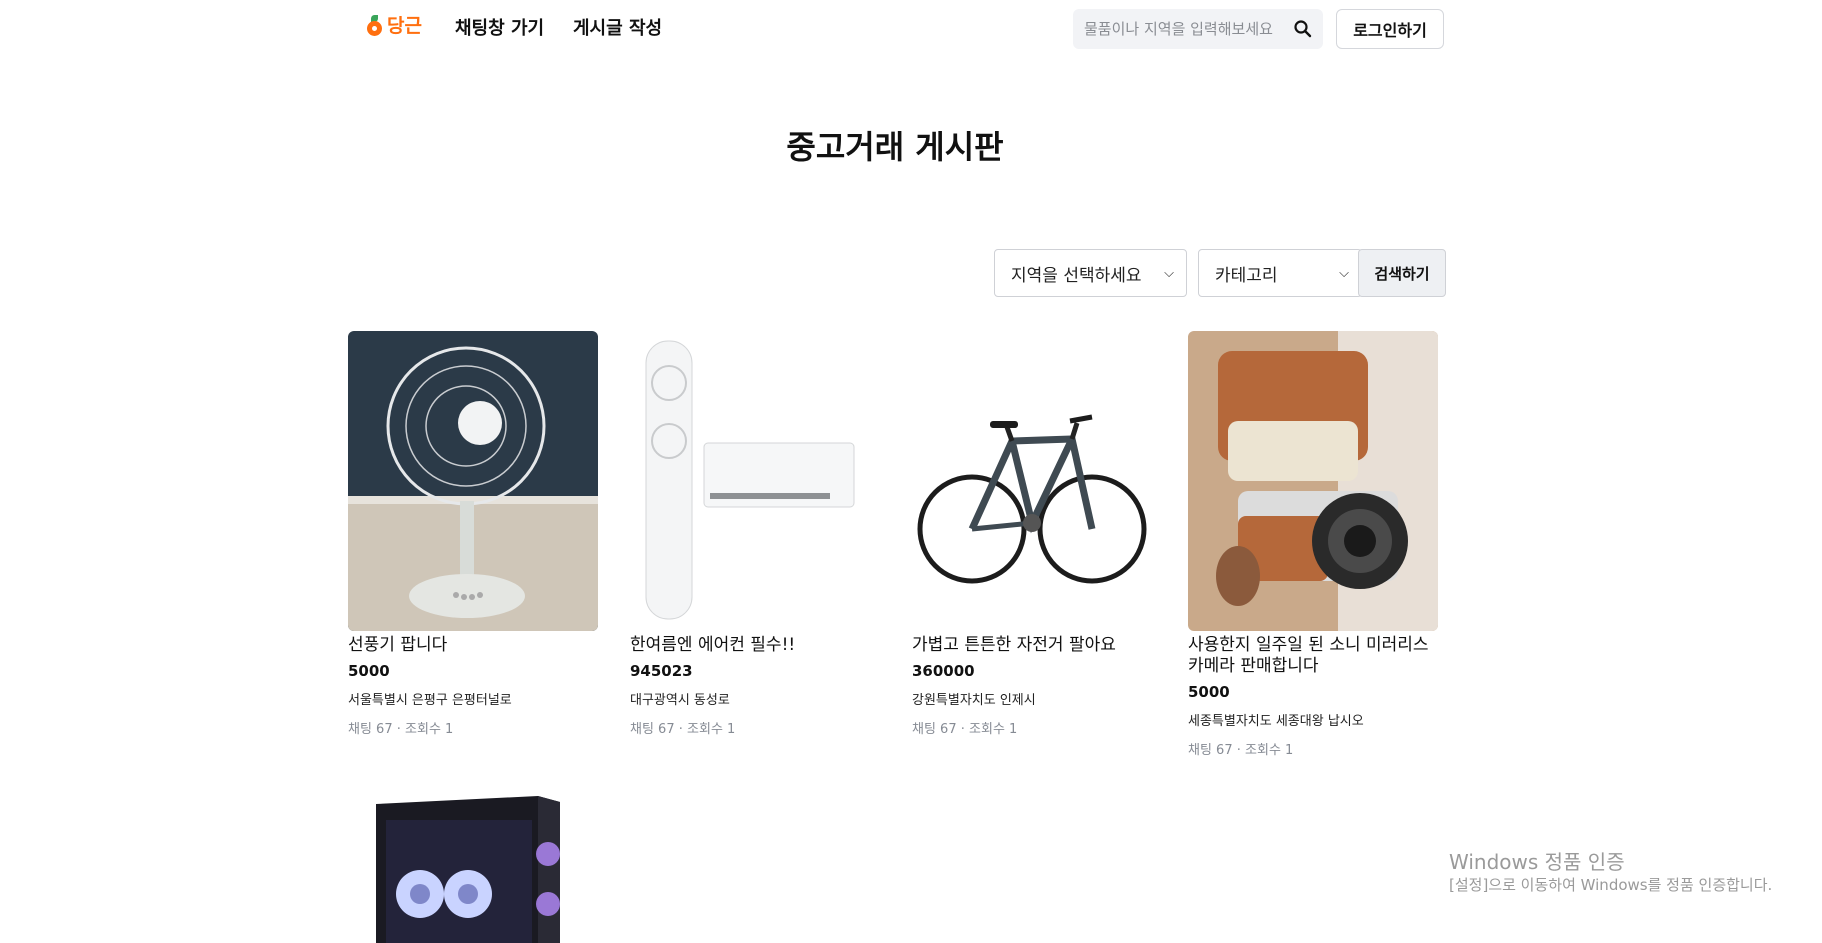 The height and width of the screenshot is (943, 1822). Describe the element at coordinates (1537, 862) in the screenshot. I see `watermark-title: Windows 정품 인증` at that location.